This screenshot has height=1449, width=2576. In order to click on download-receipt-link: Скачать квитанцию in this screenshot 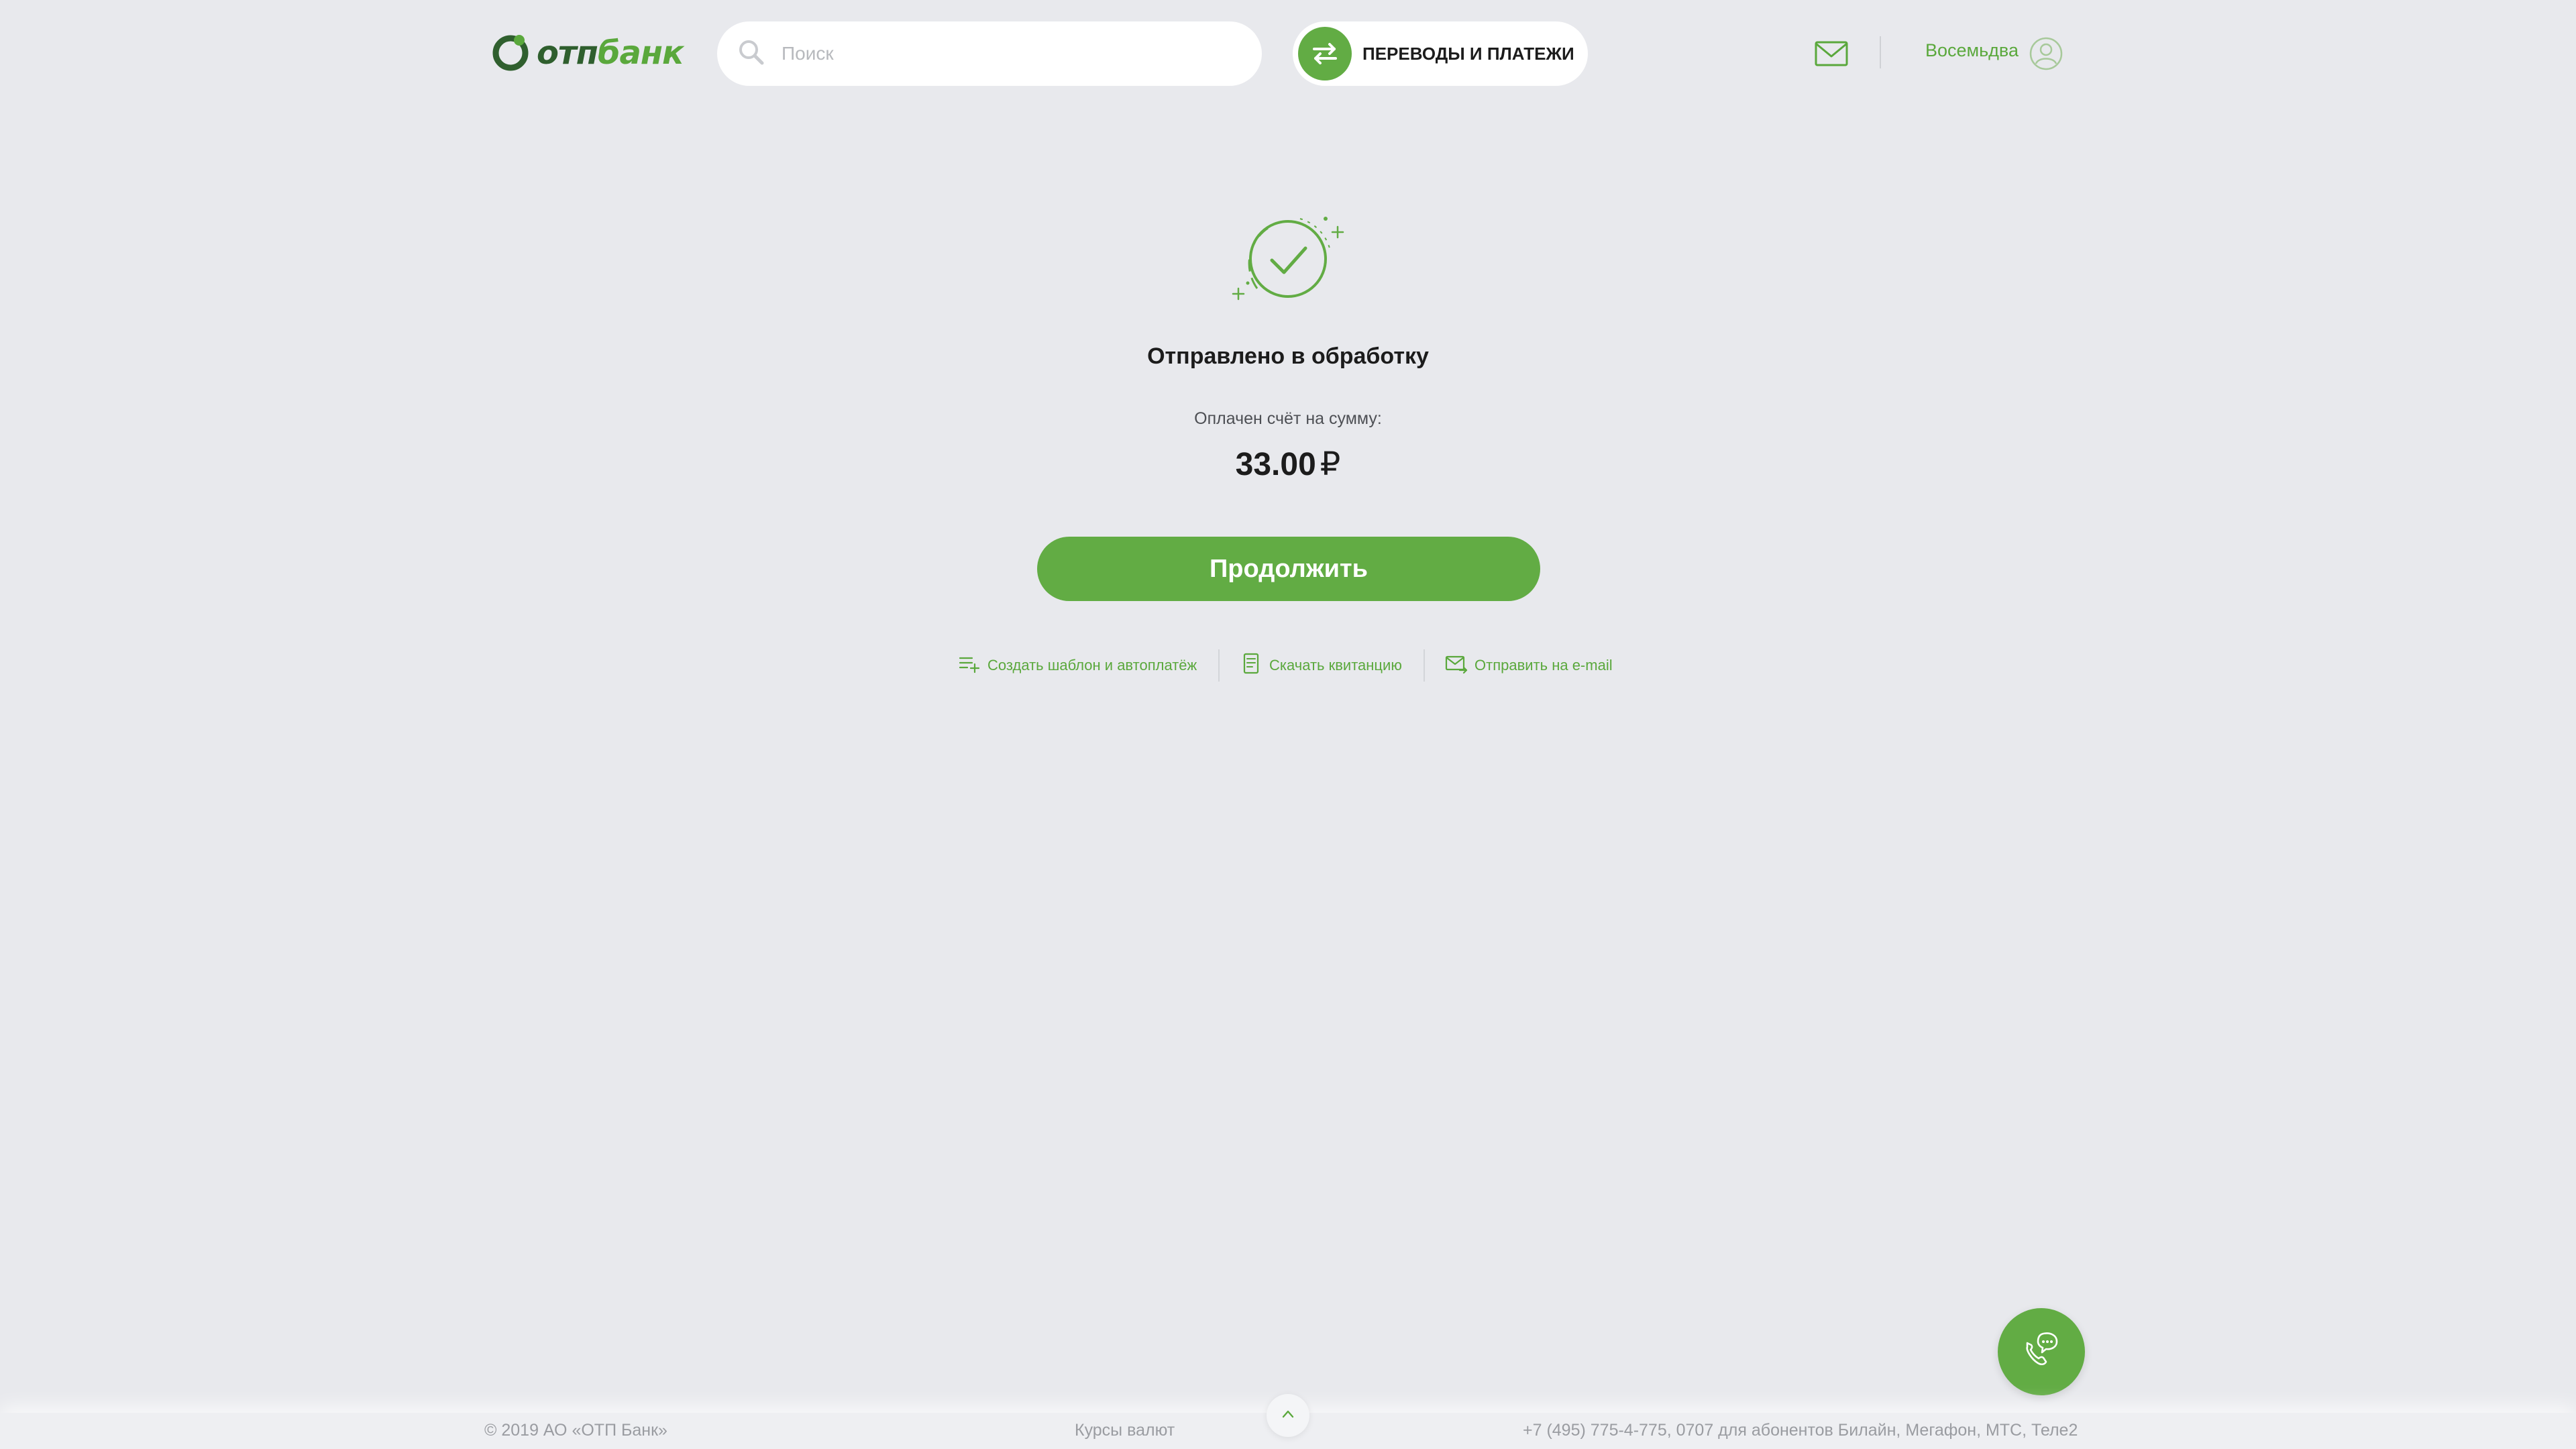, I will do `click(1321, 665)`.